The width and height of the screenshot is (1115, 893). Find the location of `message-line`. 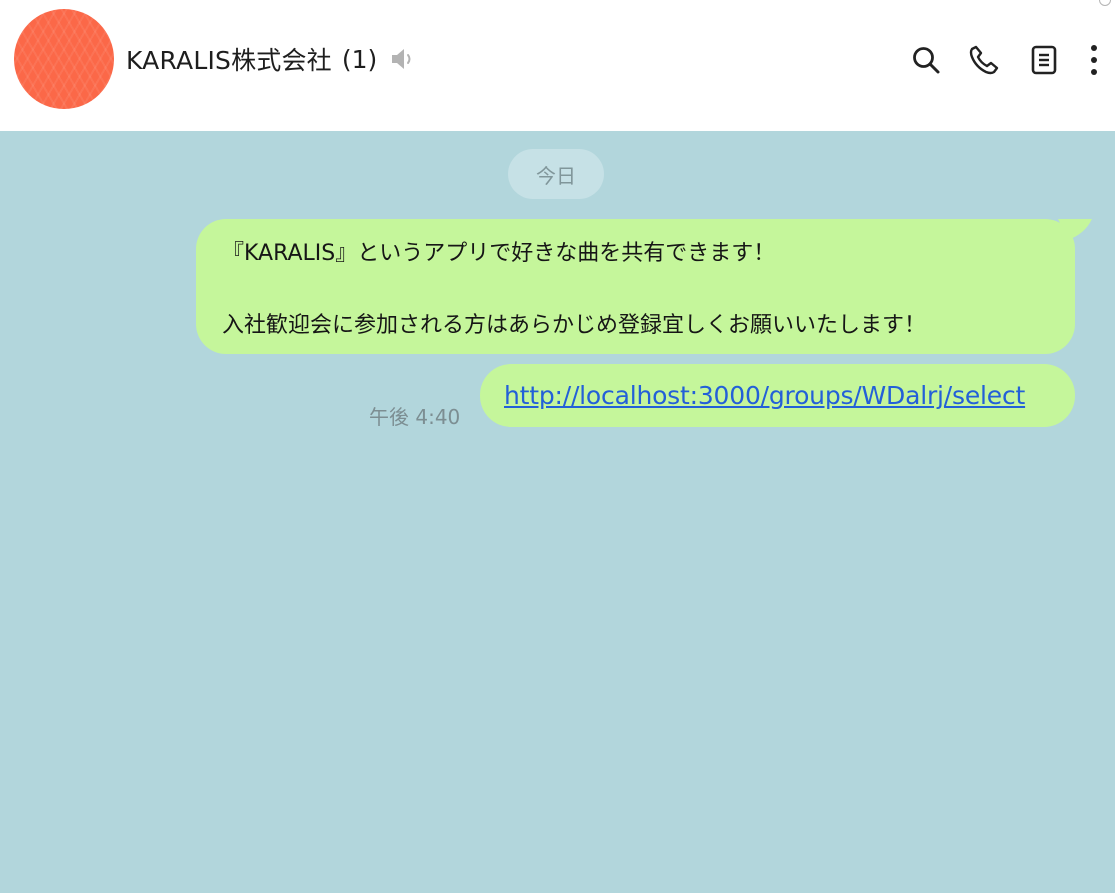

message-line is located at coordinates (635, 290).